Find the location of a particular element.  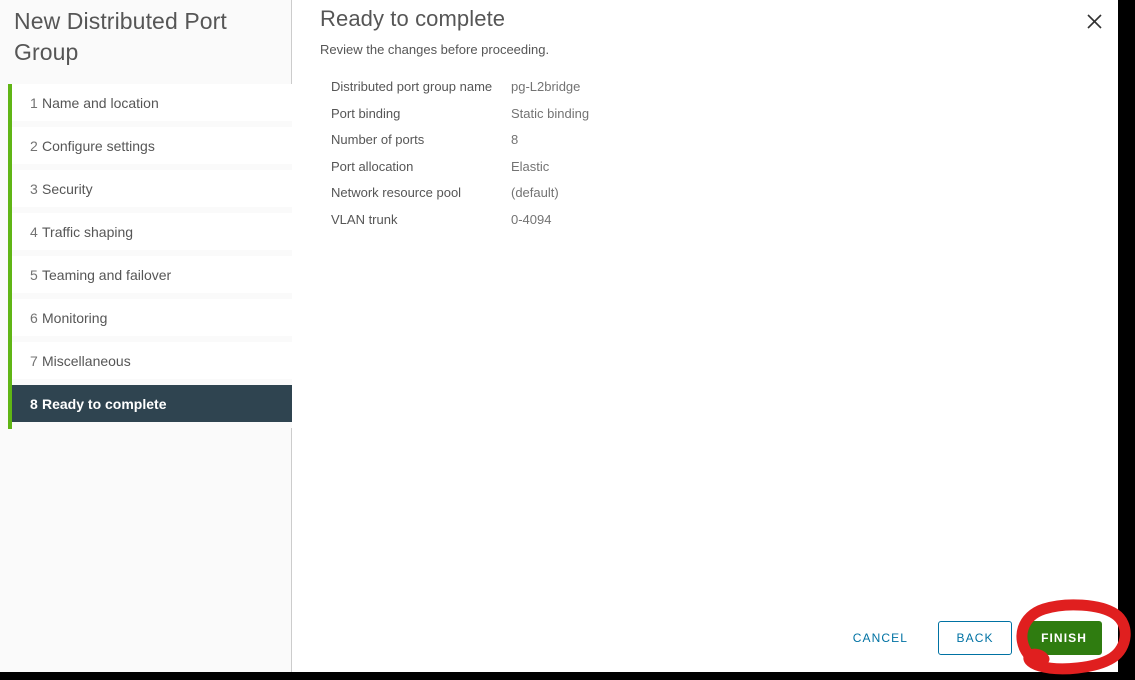

sidebar-item-teaming-and-failover: 5 Teaming and failover is located at coordinates (152, 277).